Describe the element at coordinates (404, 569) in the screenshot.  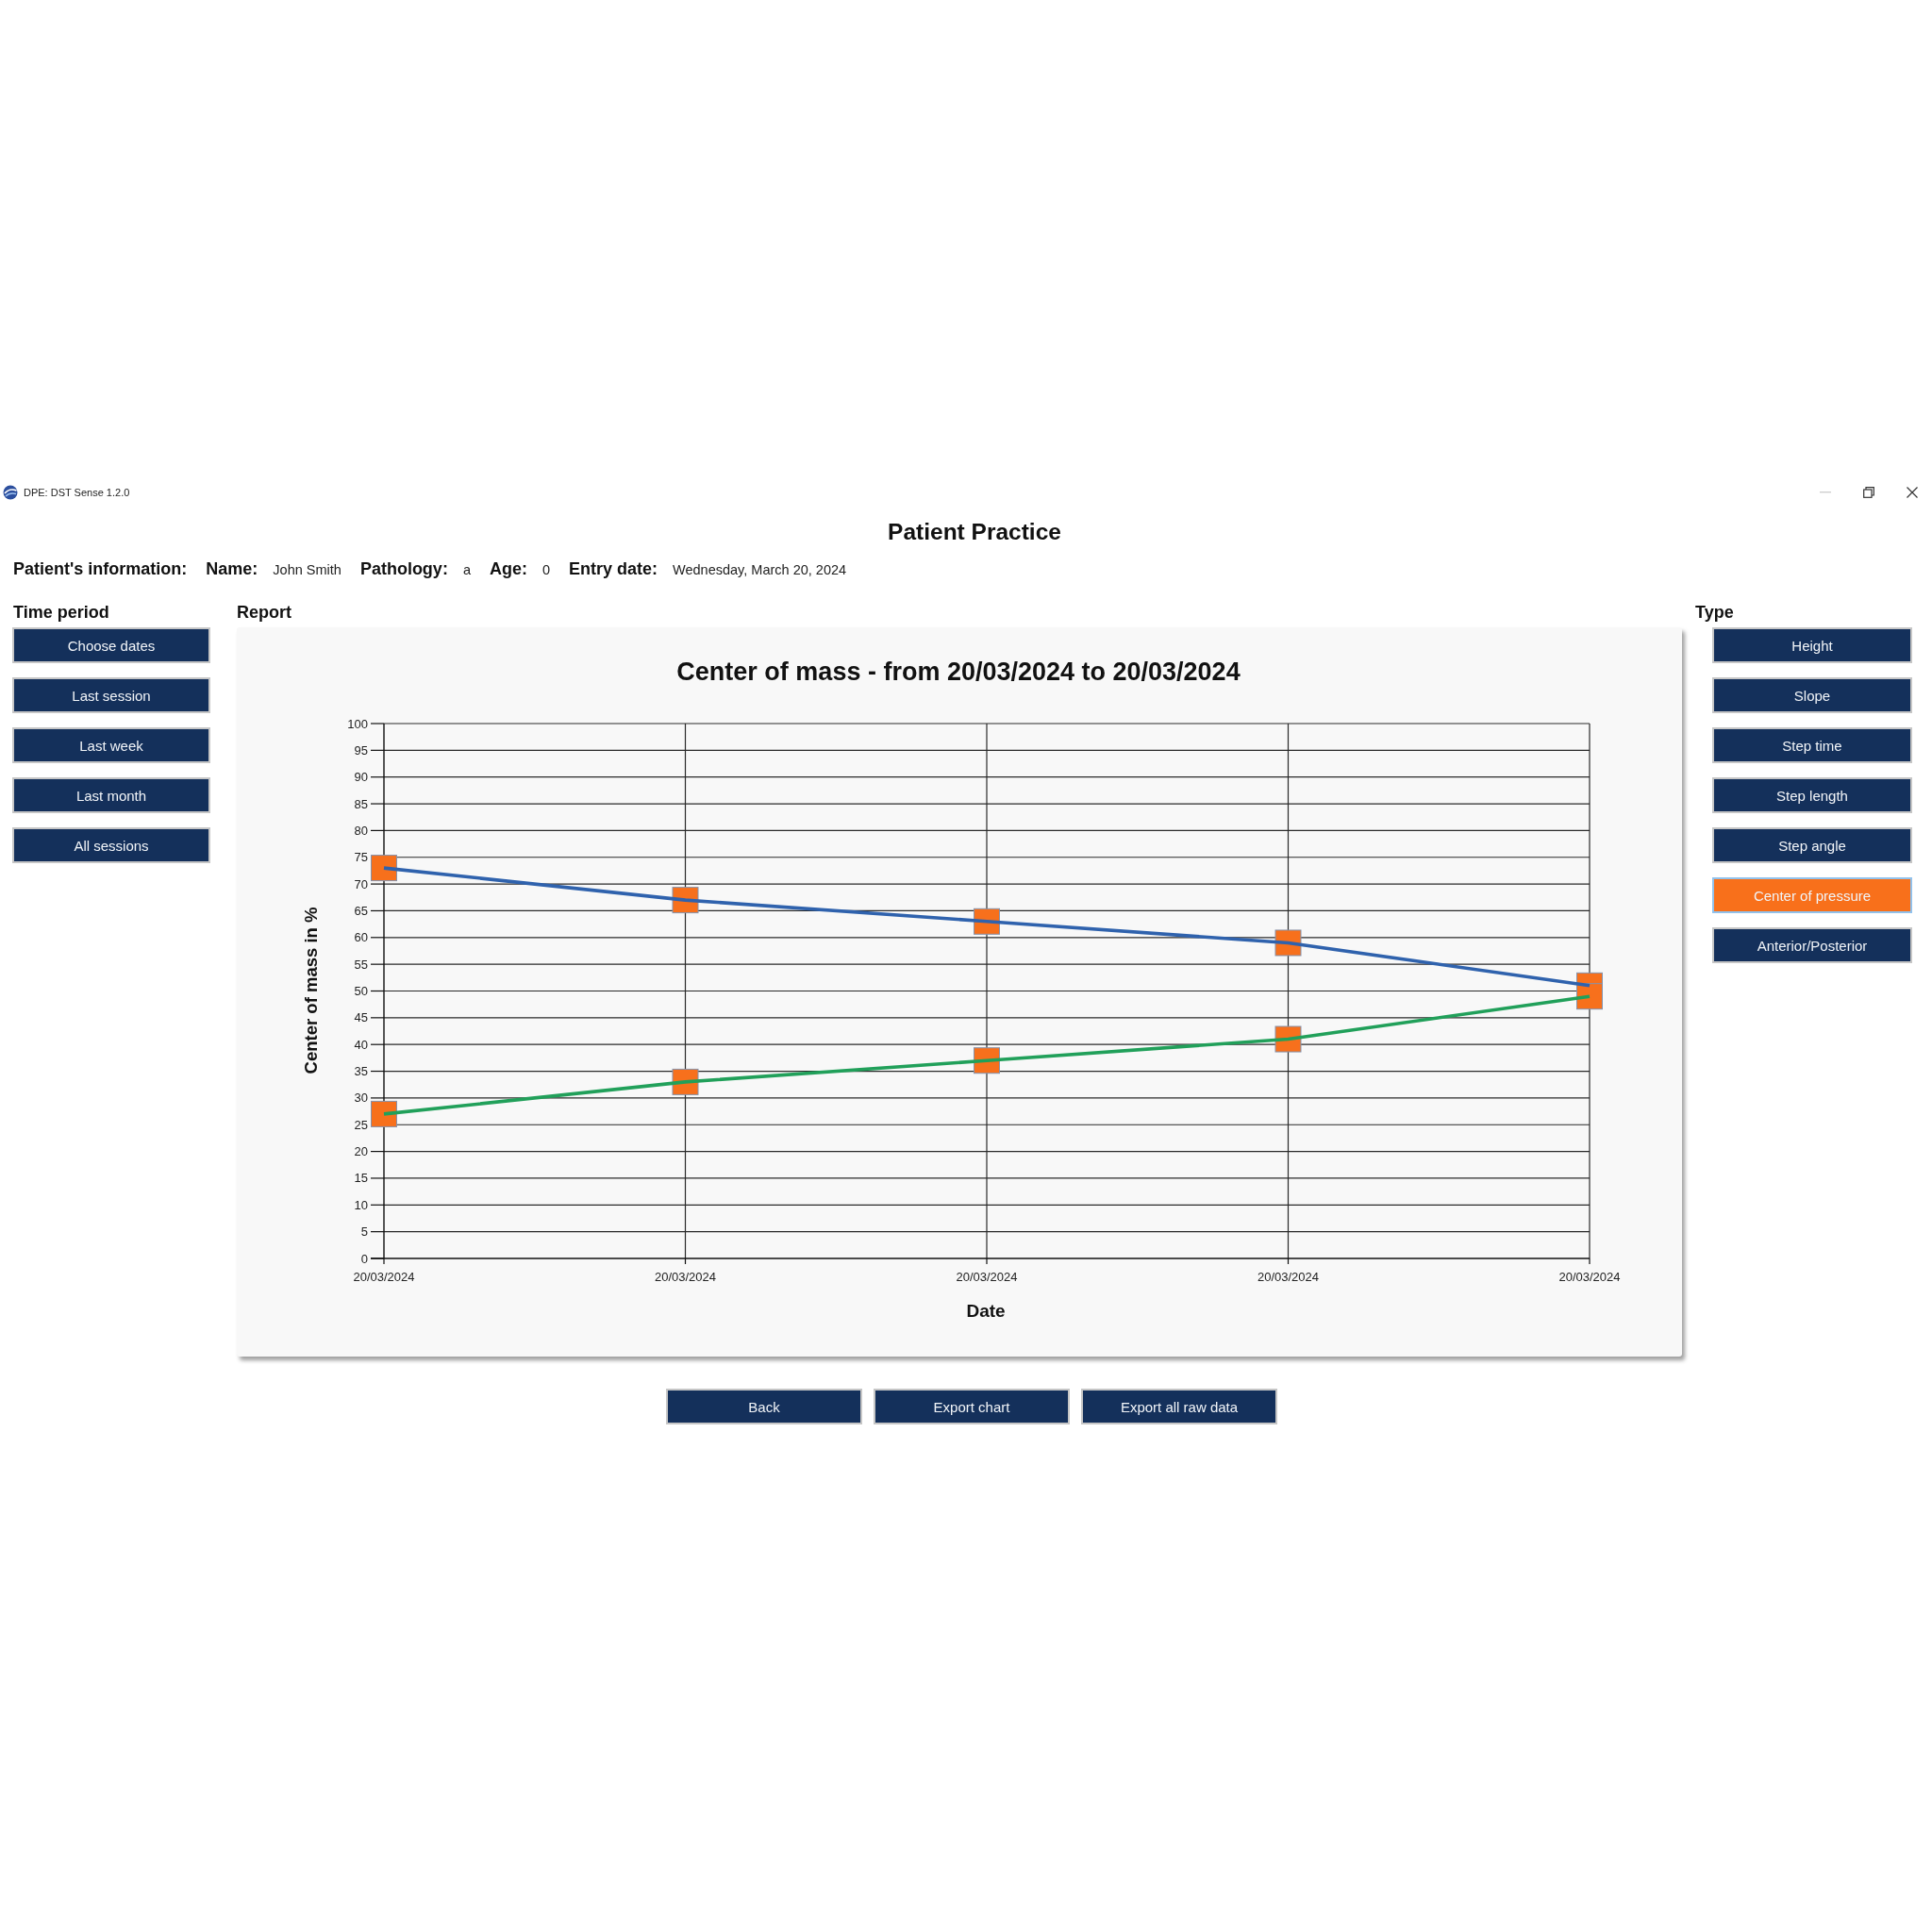
I see `field-label: Pathology:` at that location.